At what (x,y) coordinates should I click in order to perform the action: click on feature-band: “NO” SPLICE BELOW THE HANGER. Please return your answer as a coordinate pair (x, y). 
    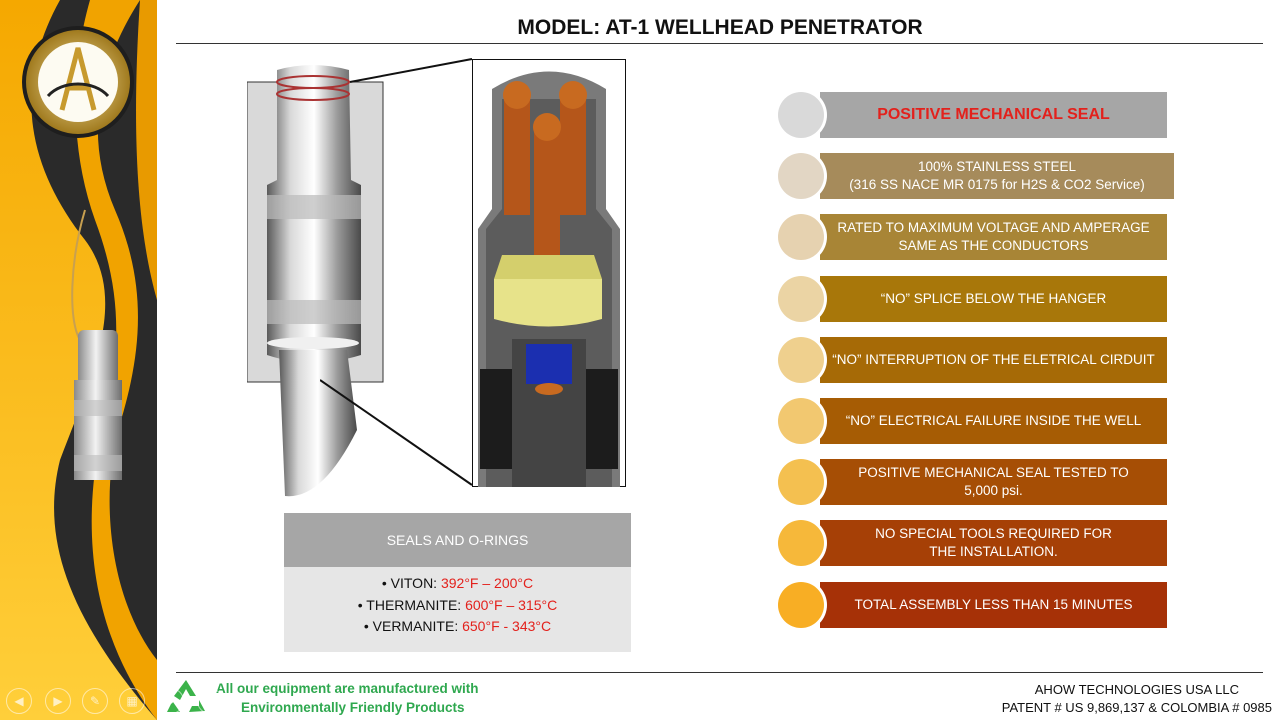
    Looking at the image, I should click on (993, 299).